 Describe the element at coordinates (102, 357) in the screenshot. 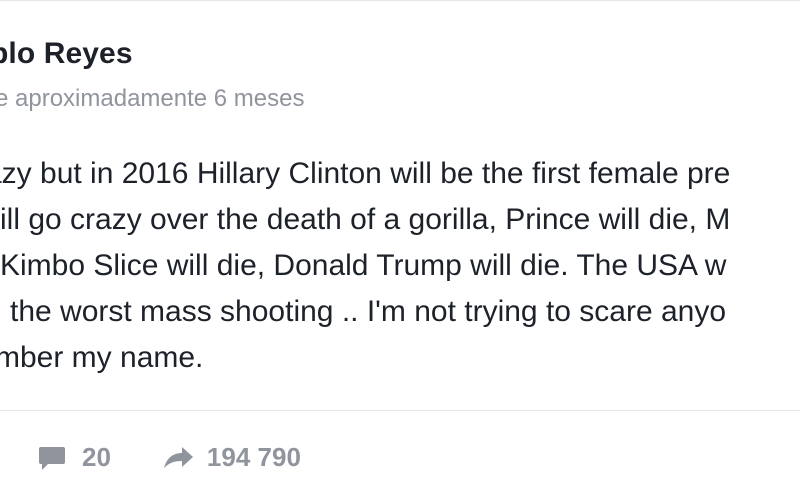

I see `post-text-line: mber my name.` at that location.